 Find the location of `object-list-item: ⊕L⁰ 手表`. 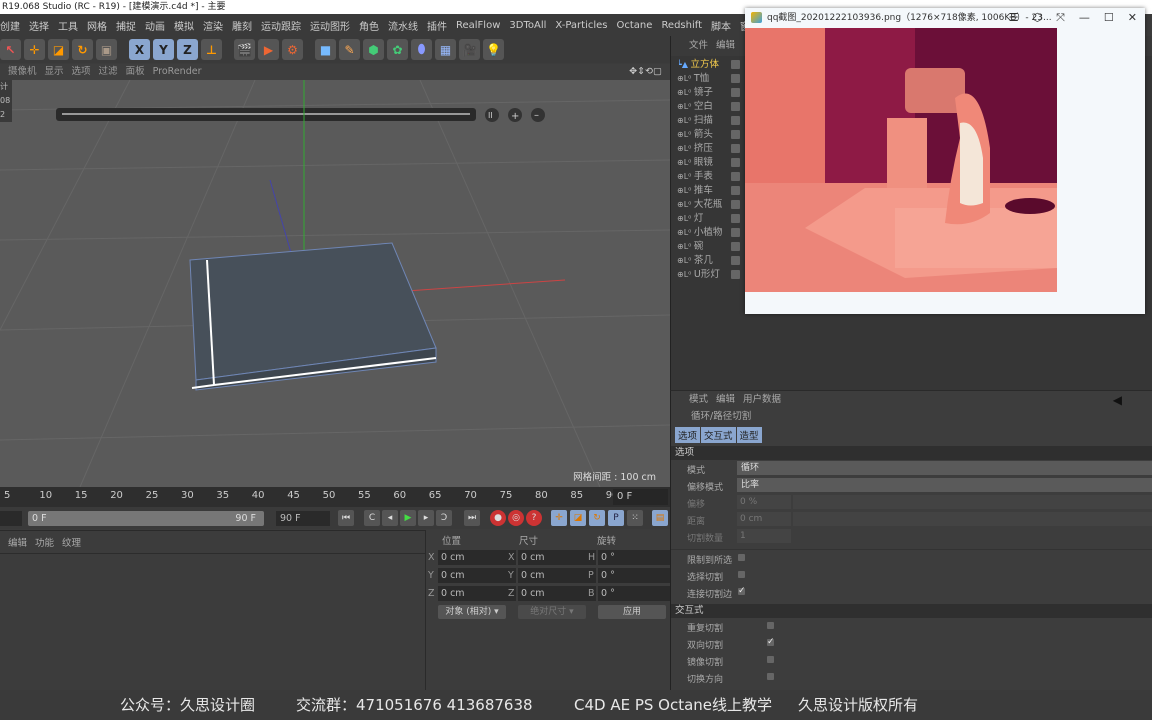

object-list-item: ⊕L⁰ 手表 is located at coordinates (706, 177).